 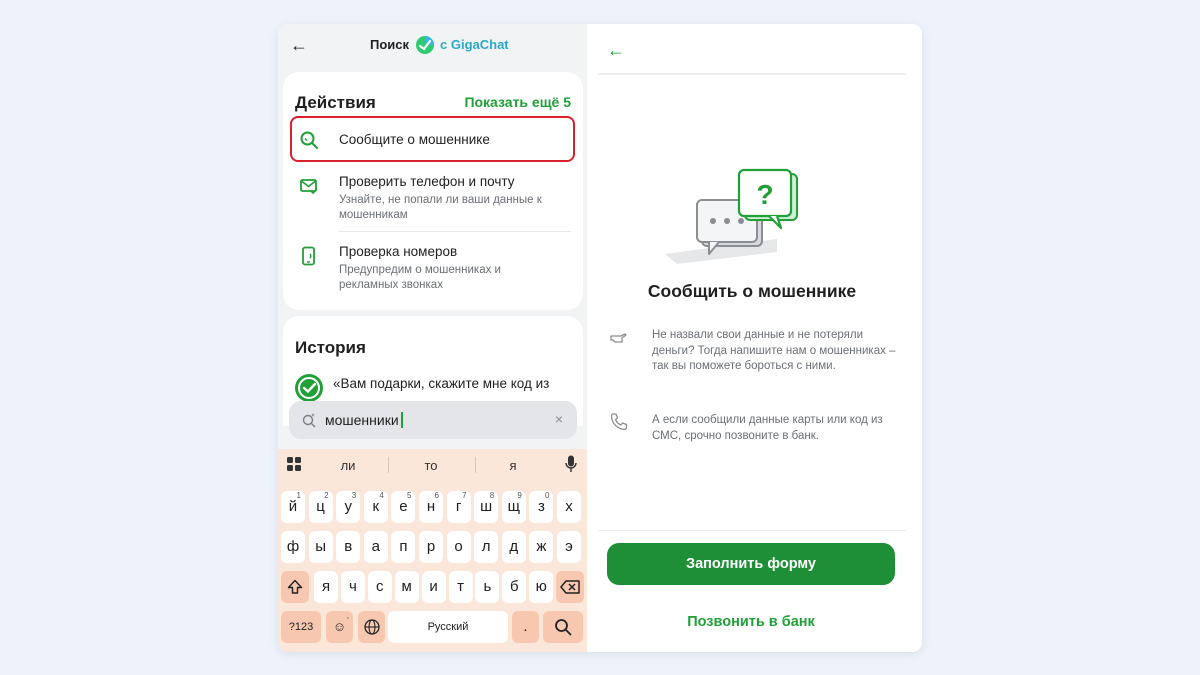 What do you see at coordinates (326, 587) in the screenshot?
I see `key-letter: я` at bounding box center [326, 587].